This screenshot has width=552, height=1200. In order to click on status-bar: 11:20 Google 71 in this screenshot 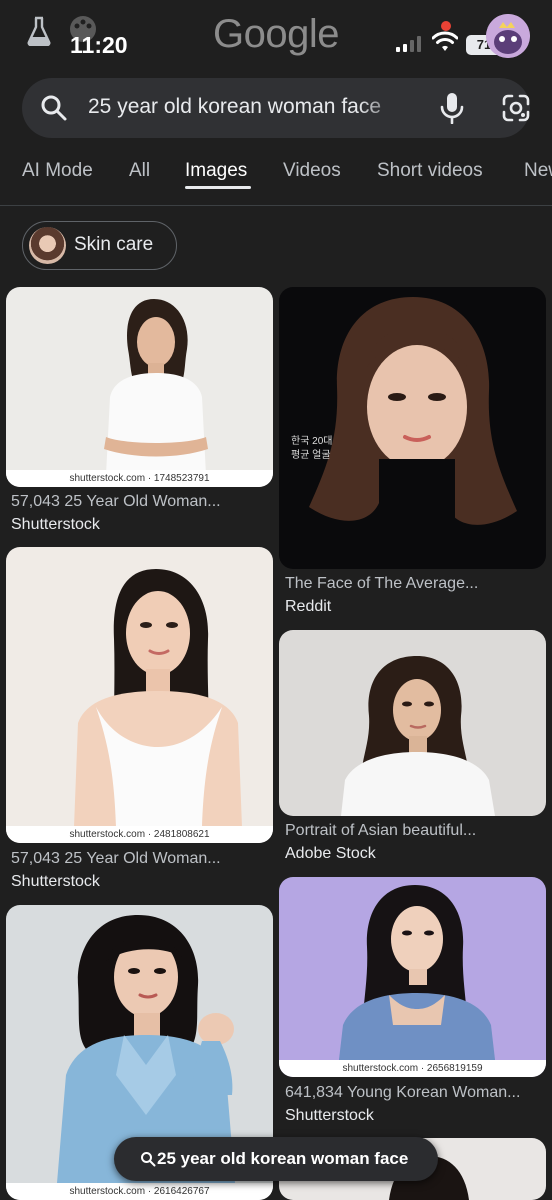, I will do `click(276, 35)`.